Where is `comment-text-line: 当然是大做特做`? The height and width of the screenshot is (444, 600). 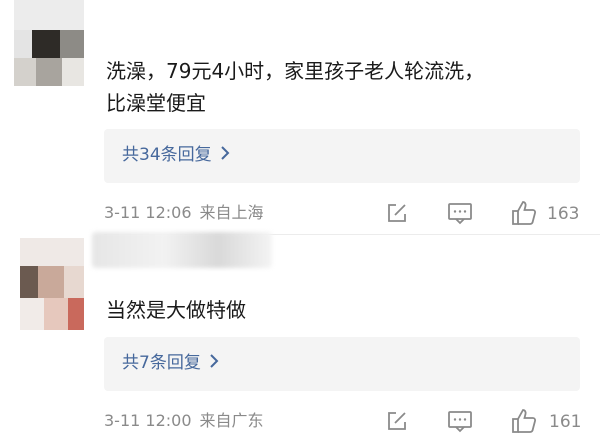 comment-text-line: 当然是大做特做 is located at coordinates (176, 310).